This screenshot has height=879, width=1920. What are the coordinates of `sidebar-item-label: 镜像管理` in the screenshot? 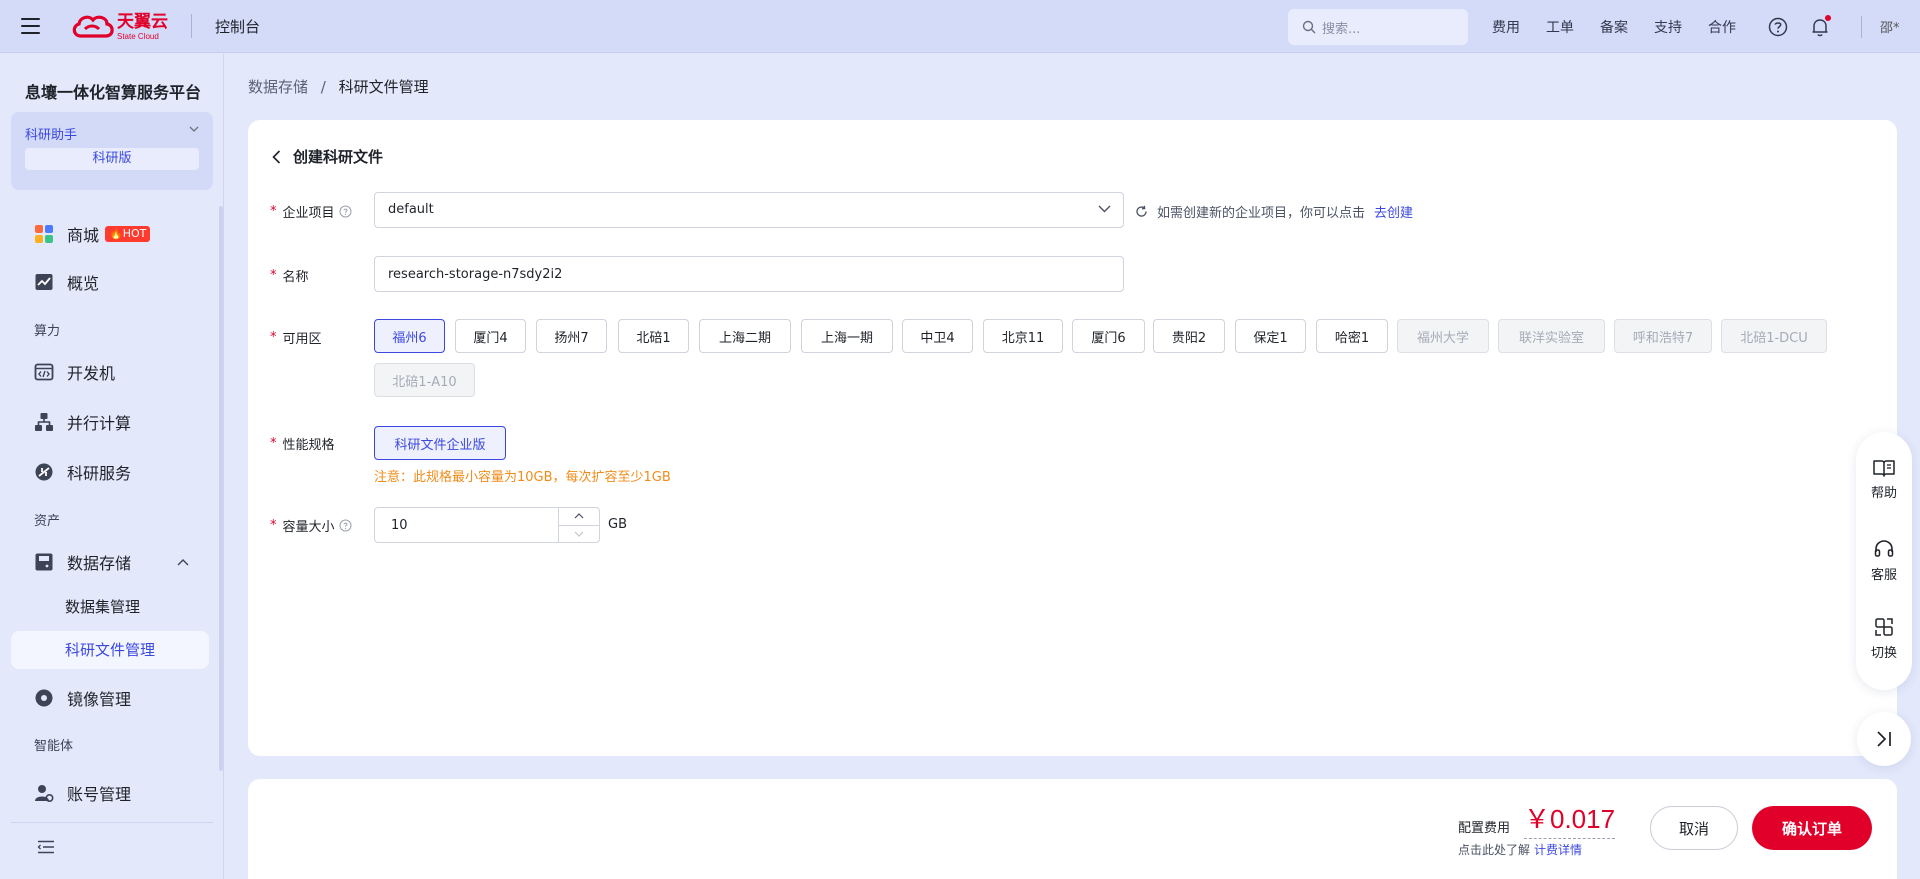 It's located at (99, 699).